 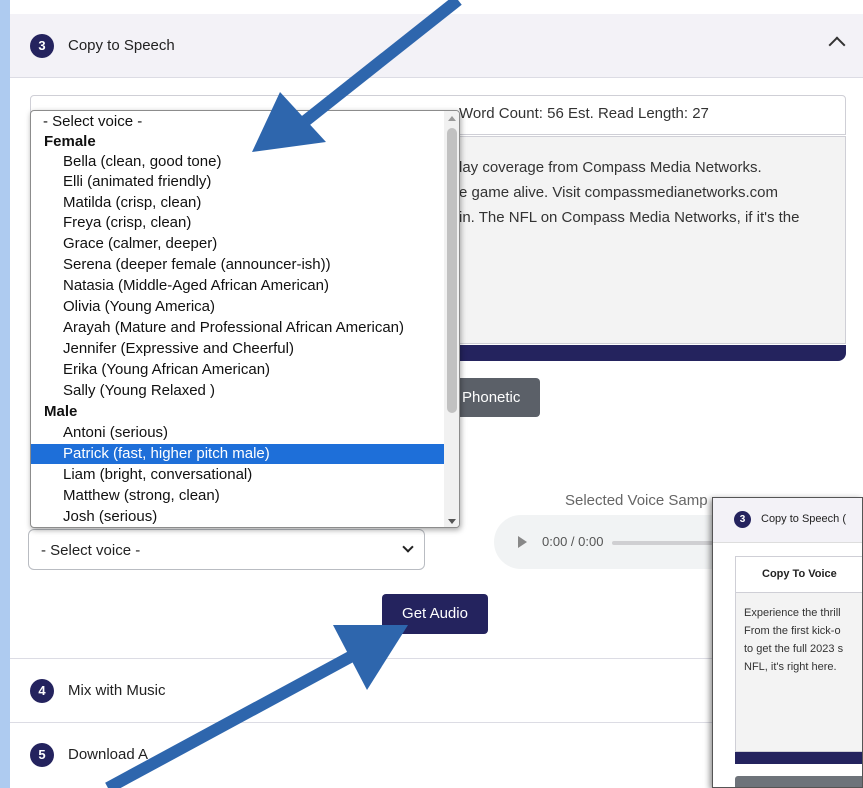 What do you see at coordinates (495, 397) in the screenshot?
I see `phonetic-button: Phonetic` at bounding box center [495, 397].